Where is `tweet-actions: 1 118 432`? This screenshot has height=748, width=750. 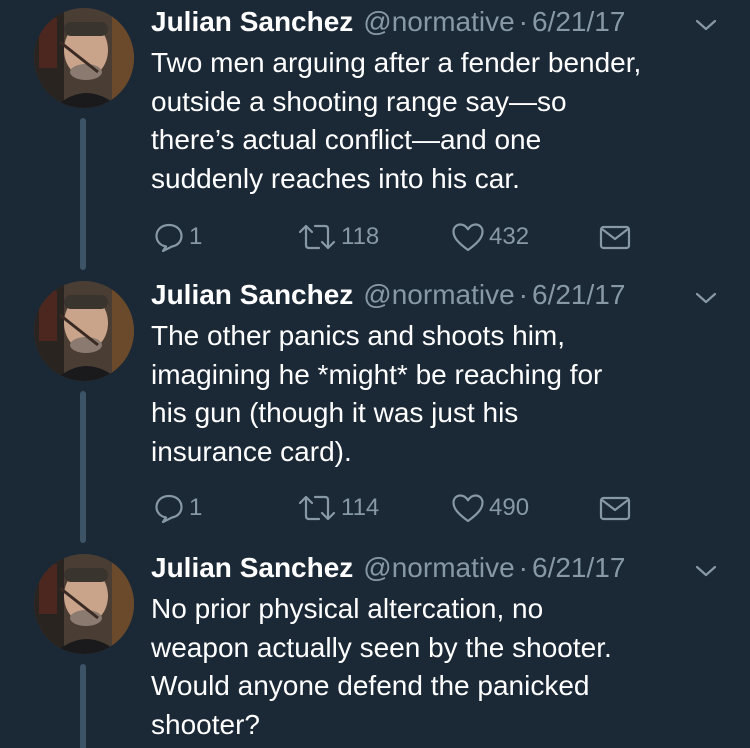
tweet-actions: 1 118 432 is located at coordinates (375, 237).